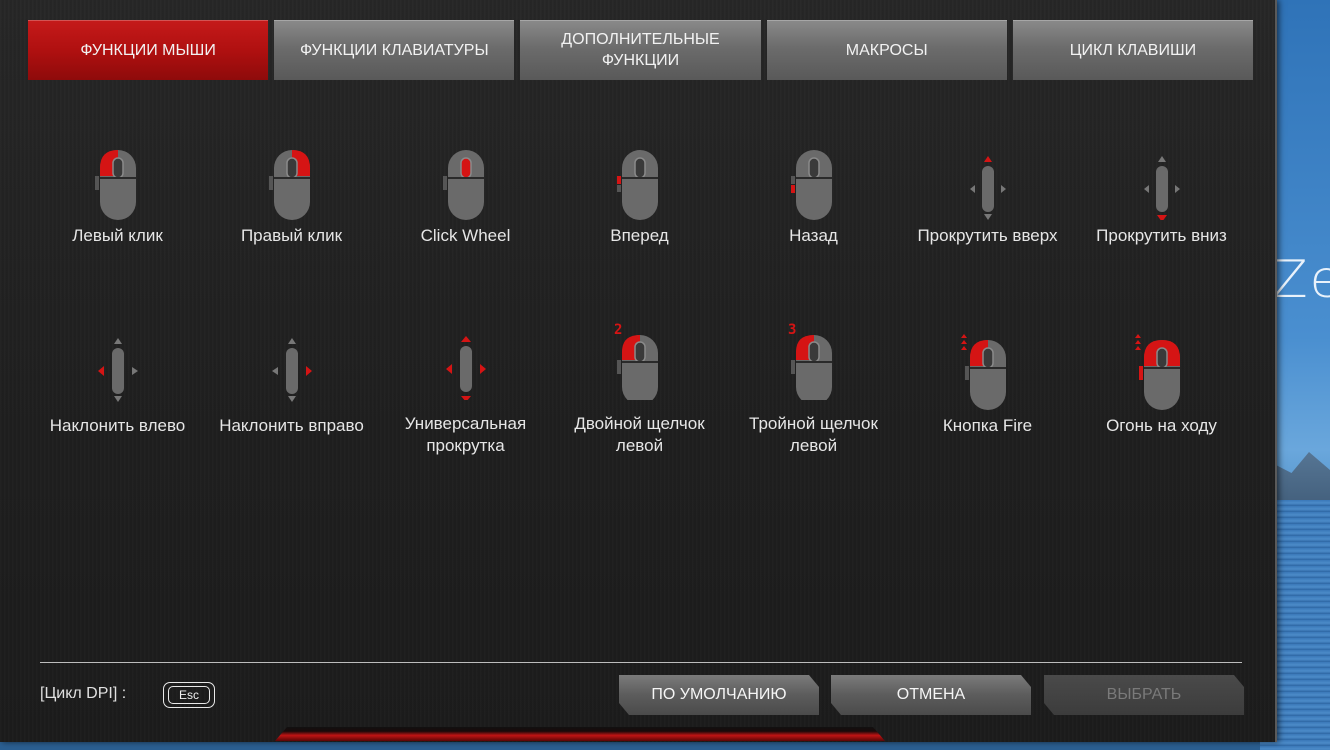  I want to click on function-universal-scroll: Универсальная прокрутка, so click(465, 388).